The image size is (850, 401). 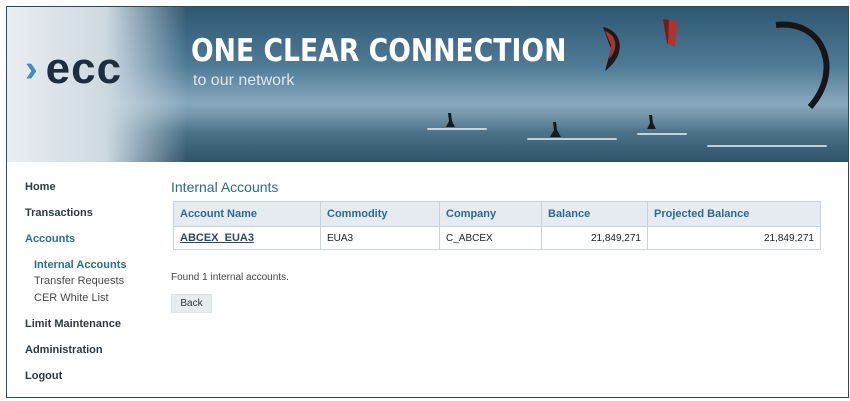 What do you see at coordinates (380, 238) in the screenshot?
I see `cell-commodity: EUA3` at bounding box center [380, 238].